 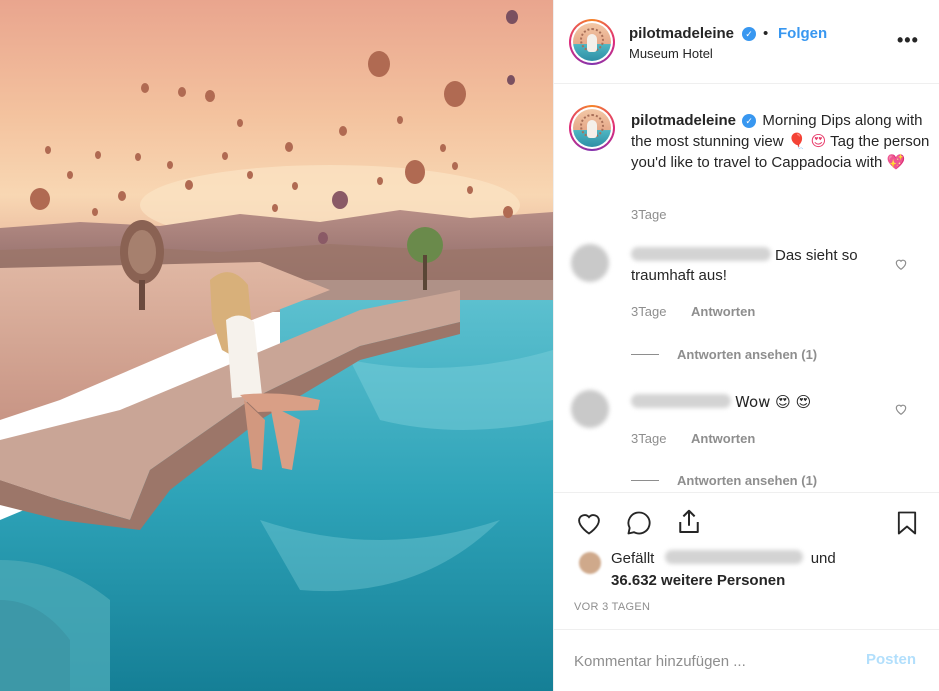 I want to click on post-timestamp: VOR 3 TAGEN, so click(x=612, y=607).